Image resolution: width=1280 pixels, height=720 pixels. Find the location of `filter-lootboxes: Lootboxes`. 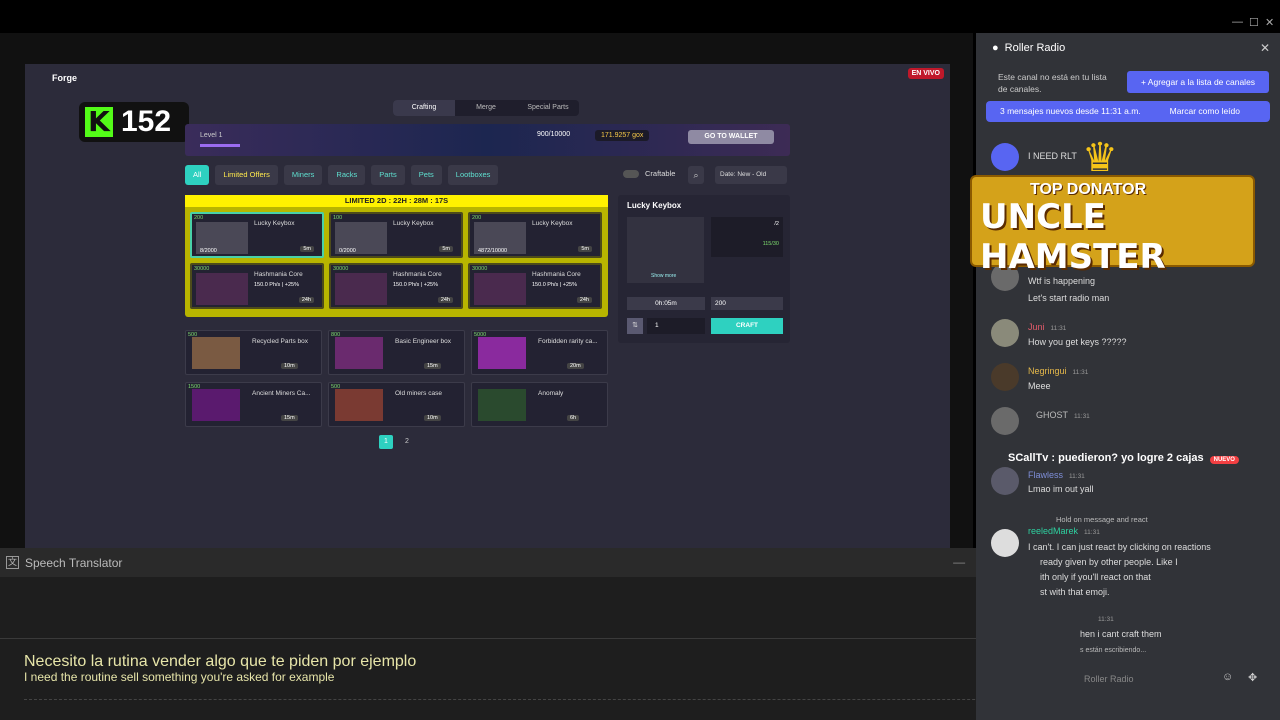

filter-lootboxes: Lootboxes is located at coordinates (473, 175).